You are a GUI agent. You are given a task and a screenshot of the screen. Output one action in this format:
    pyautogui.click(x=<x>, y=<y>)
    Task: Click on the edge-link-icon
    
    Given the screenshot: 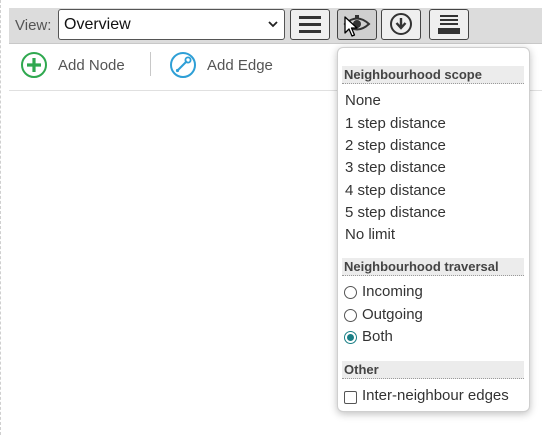 What is the action you would take?
    pyautogui.click(x=183, y=65)
    